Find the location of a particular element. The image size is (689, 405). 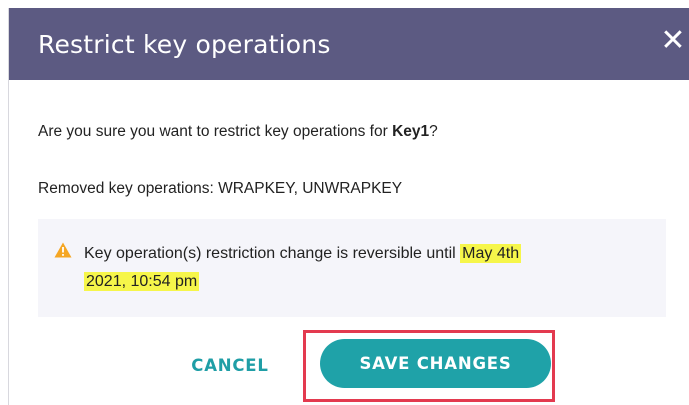

key-name: Key1 is located at coordinates (411, 131).